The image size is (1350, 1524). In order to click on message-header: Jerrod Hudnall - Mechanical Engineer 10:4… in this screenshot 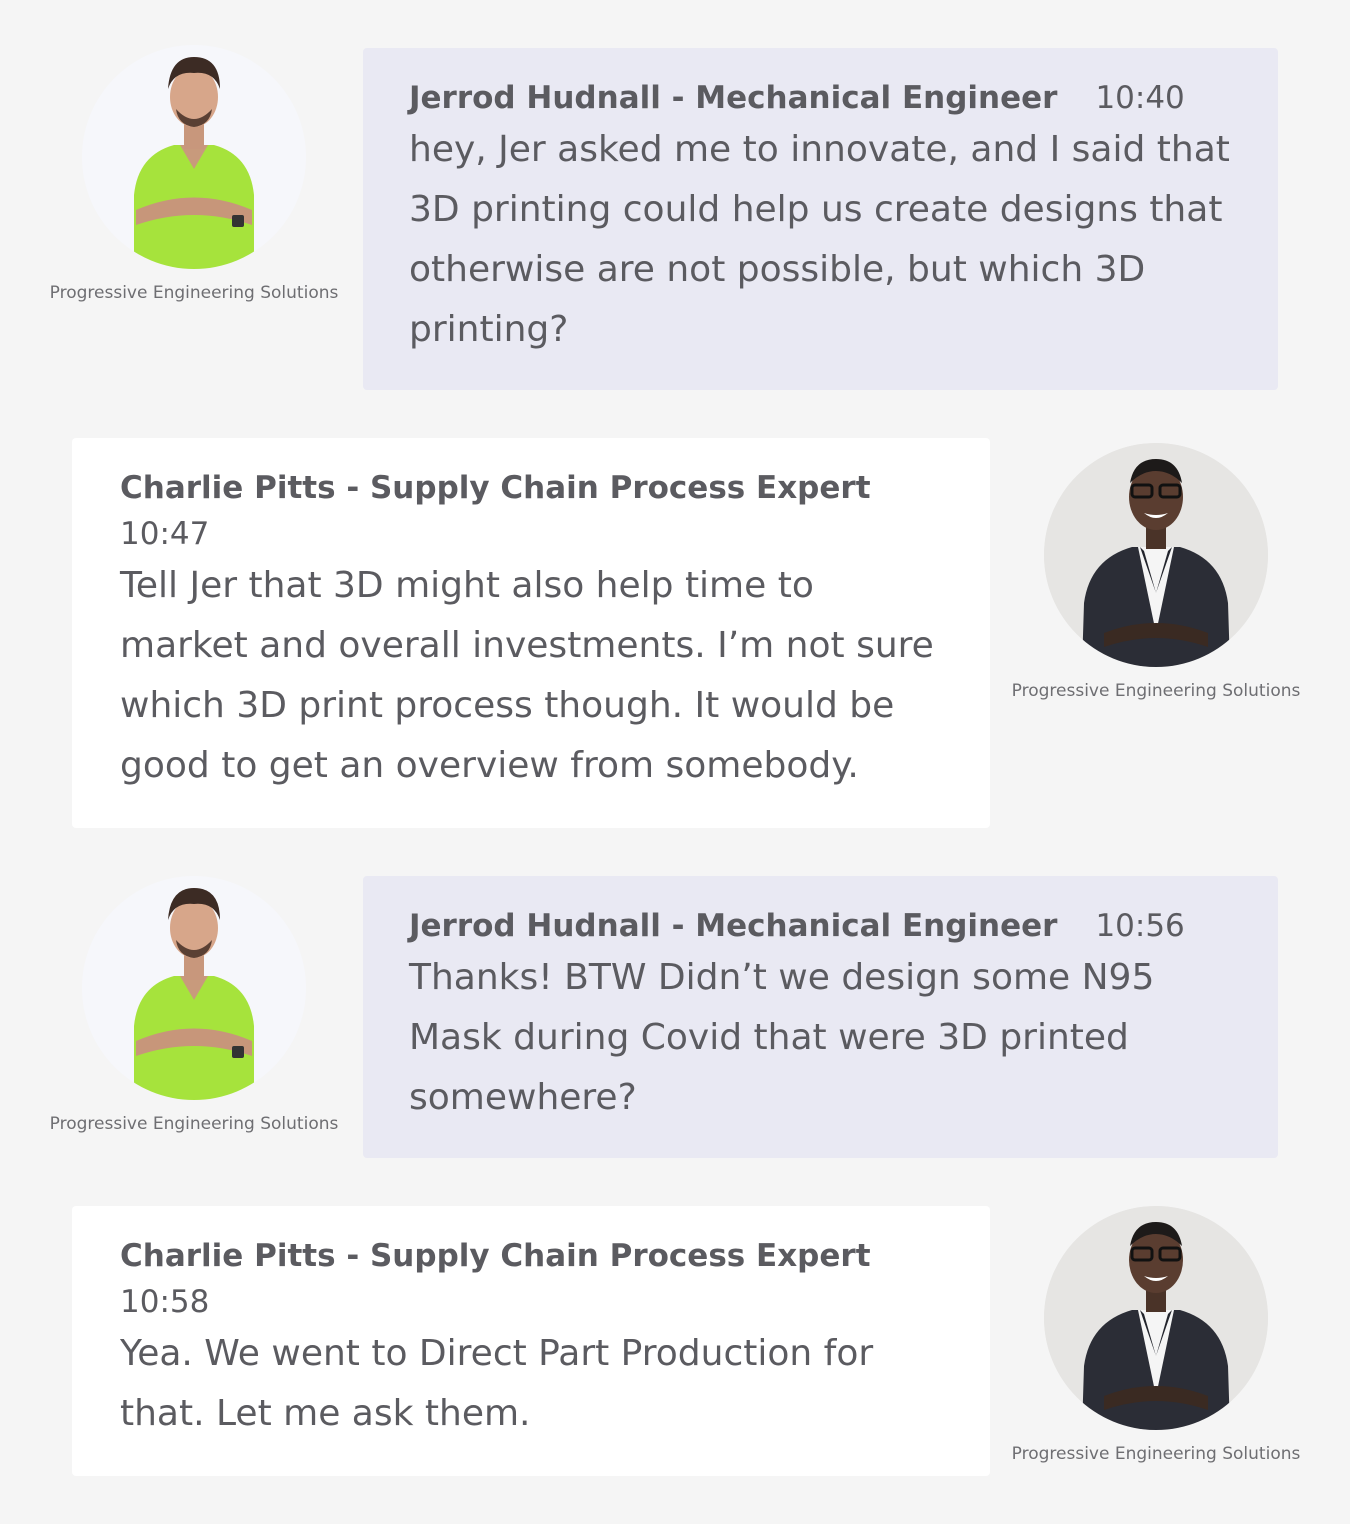, I will do `click(823, 98)`.